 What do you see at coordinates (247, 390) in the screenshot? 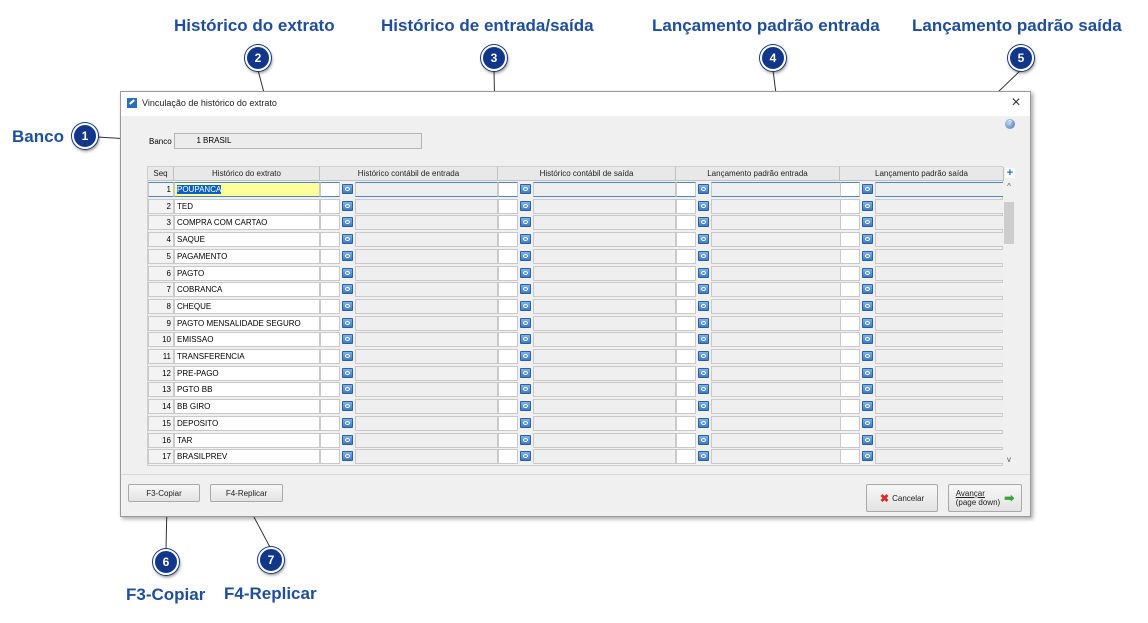
I see `historico-extrato-cell: PGTO BB` at bounding box center [247, 390].